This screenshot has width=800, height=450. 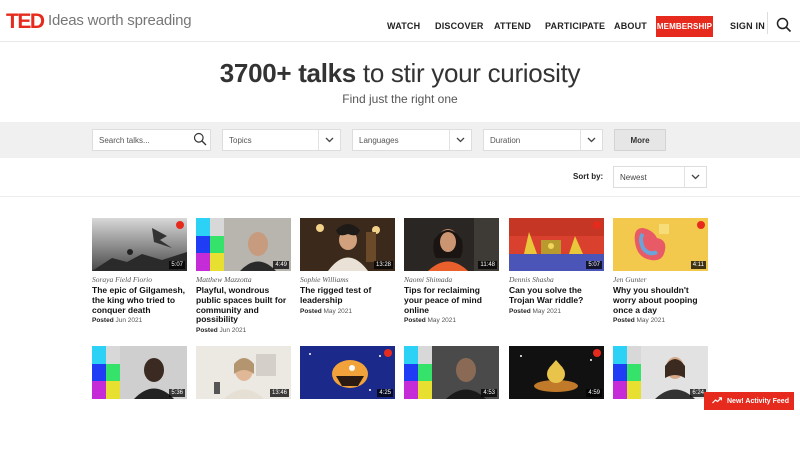 I want to click on duration-label: Duration, so click(x=505, y=140).